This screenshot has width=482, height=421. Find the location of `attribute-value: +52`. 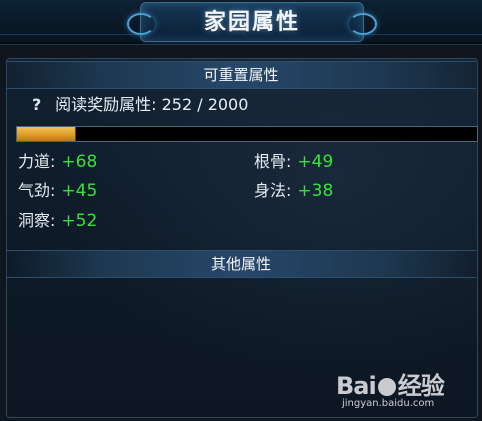

attribute-value: +52 is located at coordinates (79, 221).